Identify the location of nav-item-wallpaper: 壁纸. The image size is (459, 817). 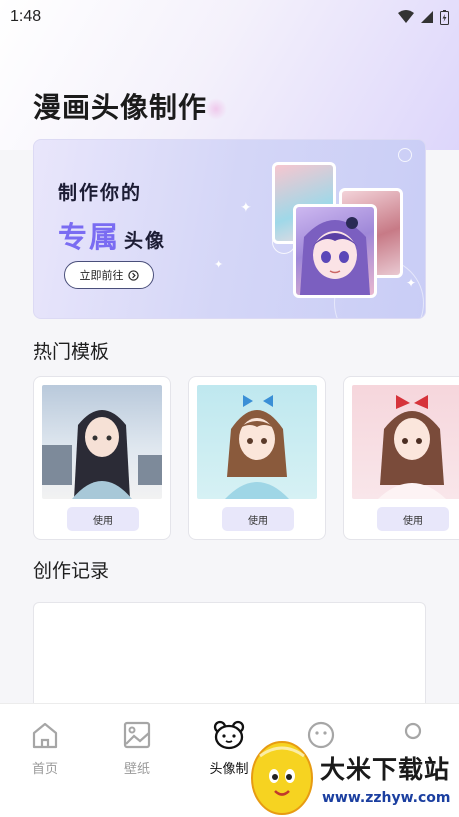
(137, 748).